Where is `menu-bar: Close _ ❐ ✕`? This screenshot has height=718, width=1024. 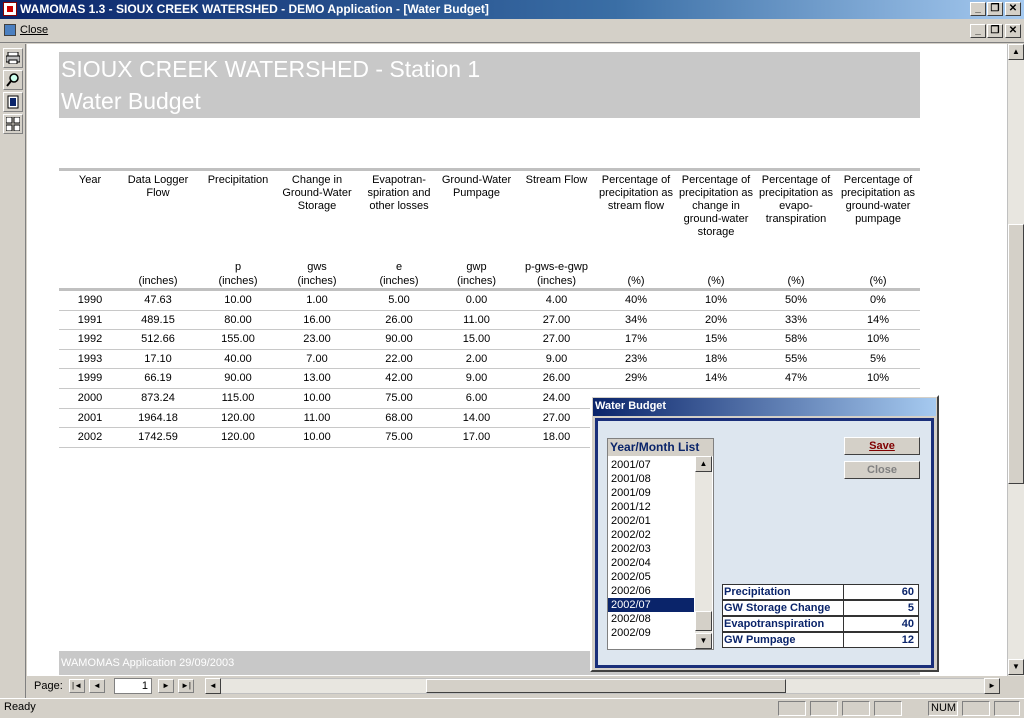
menu-bar: Close _ ❐ ✕ is located at coordinates (512, 32).